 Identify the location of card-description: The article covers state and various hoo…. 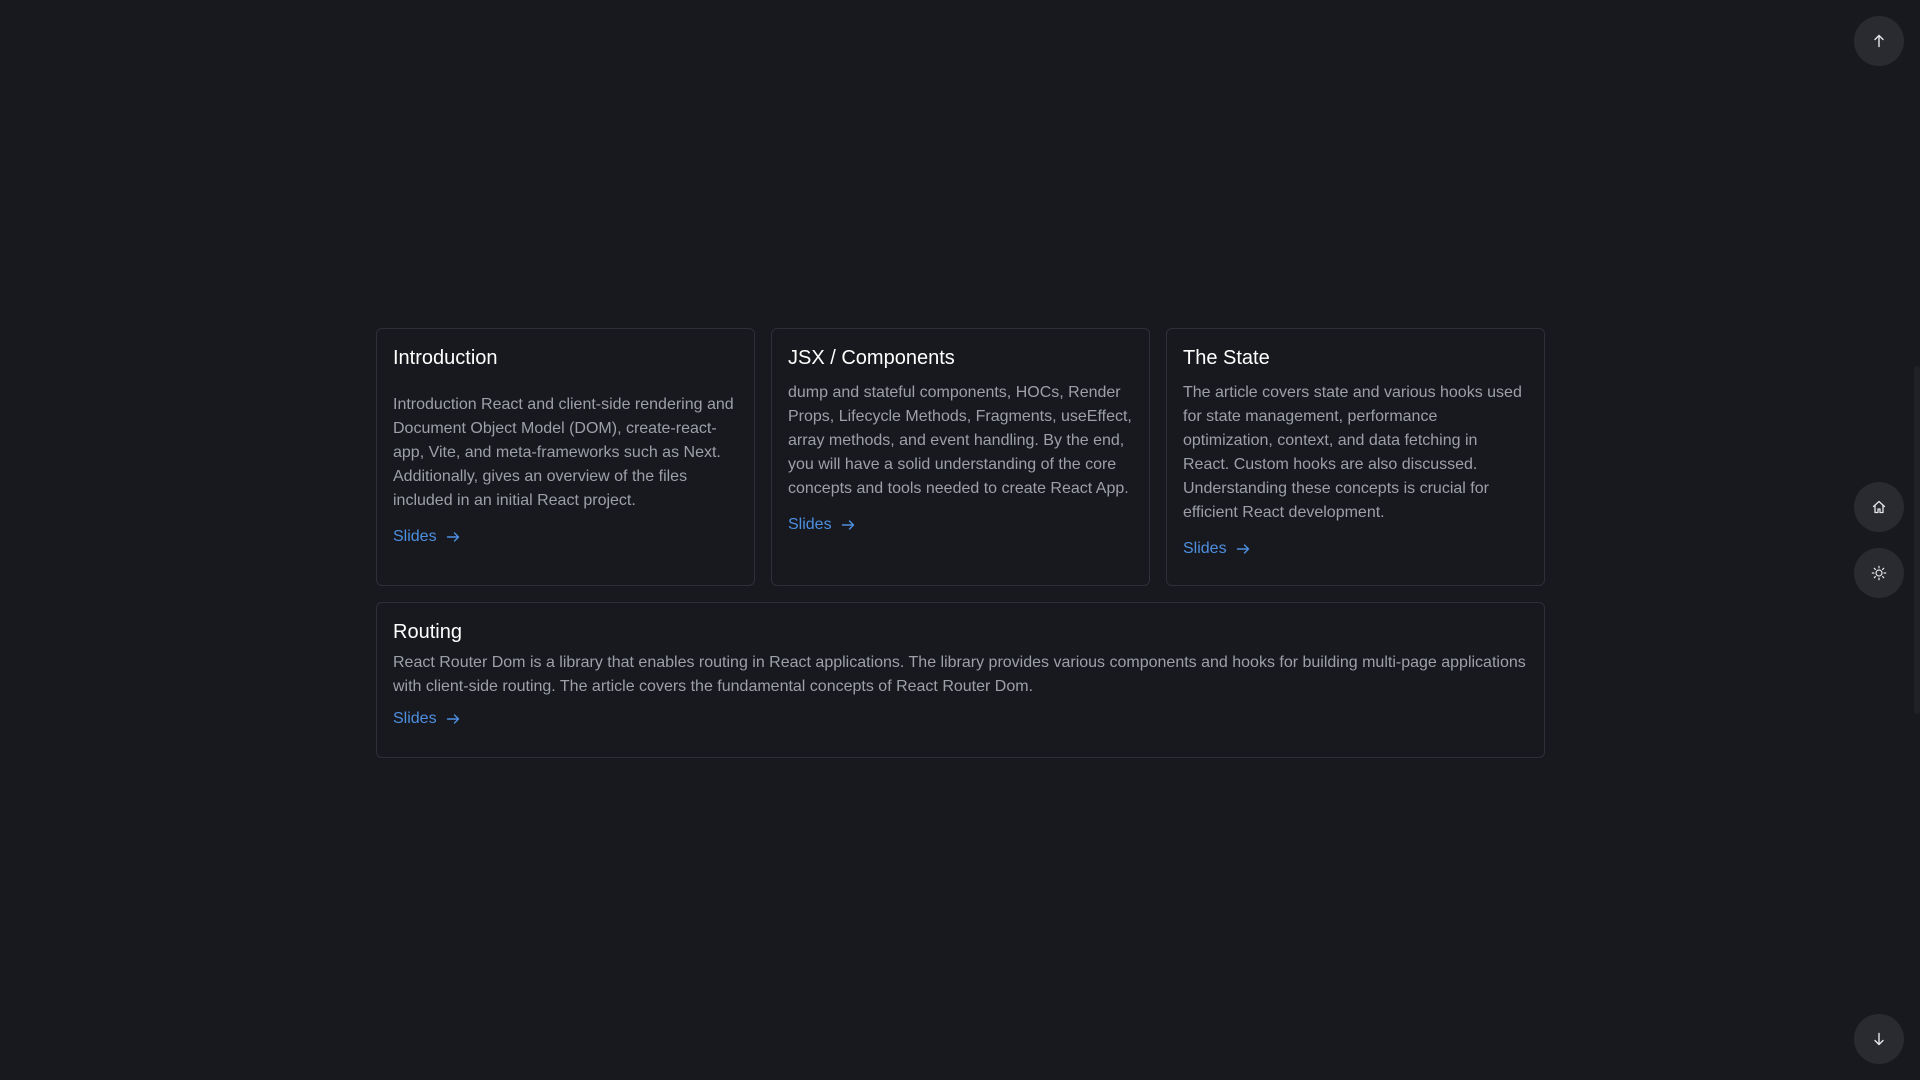
(1352, 452).